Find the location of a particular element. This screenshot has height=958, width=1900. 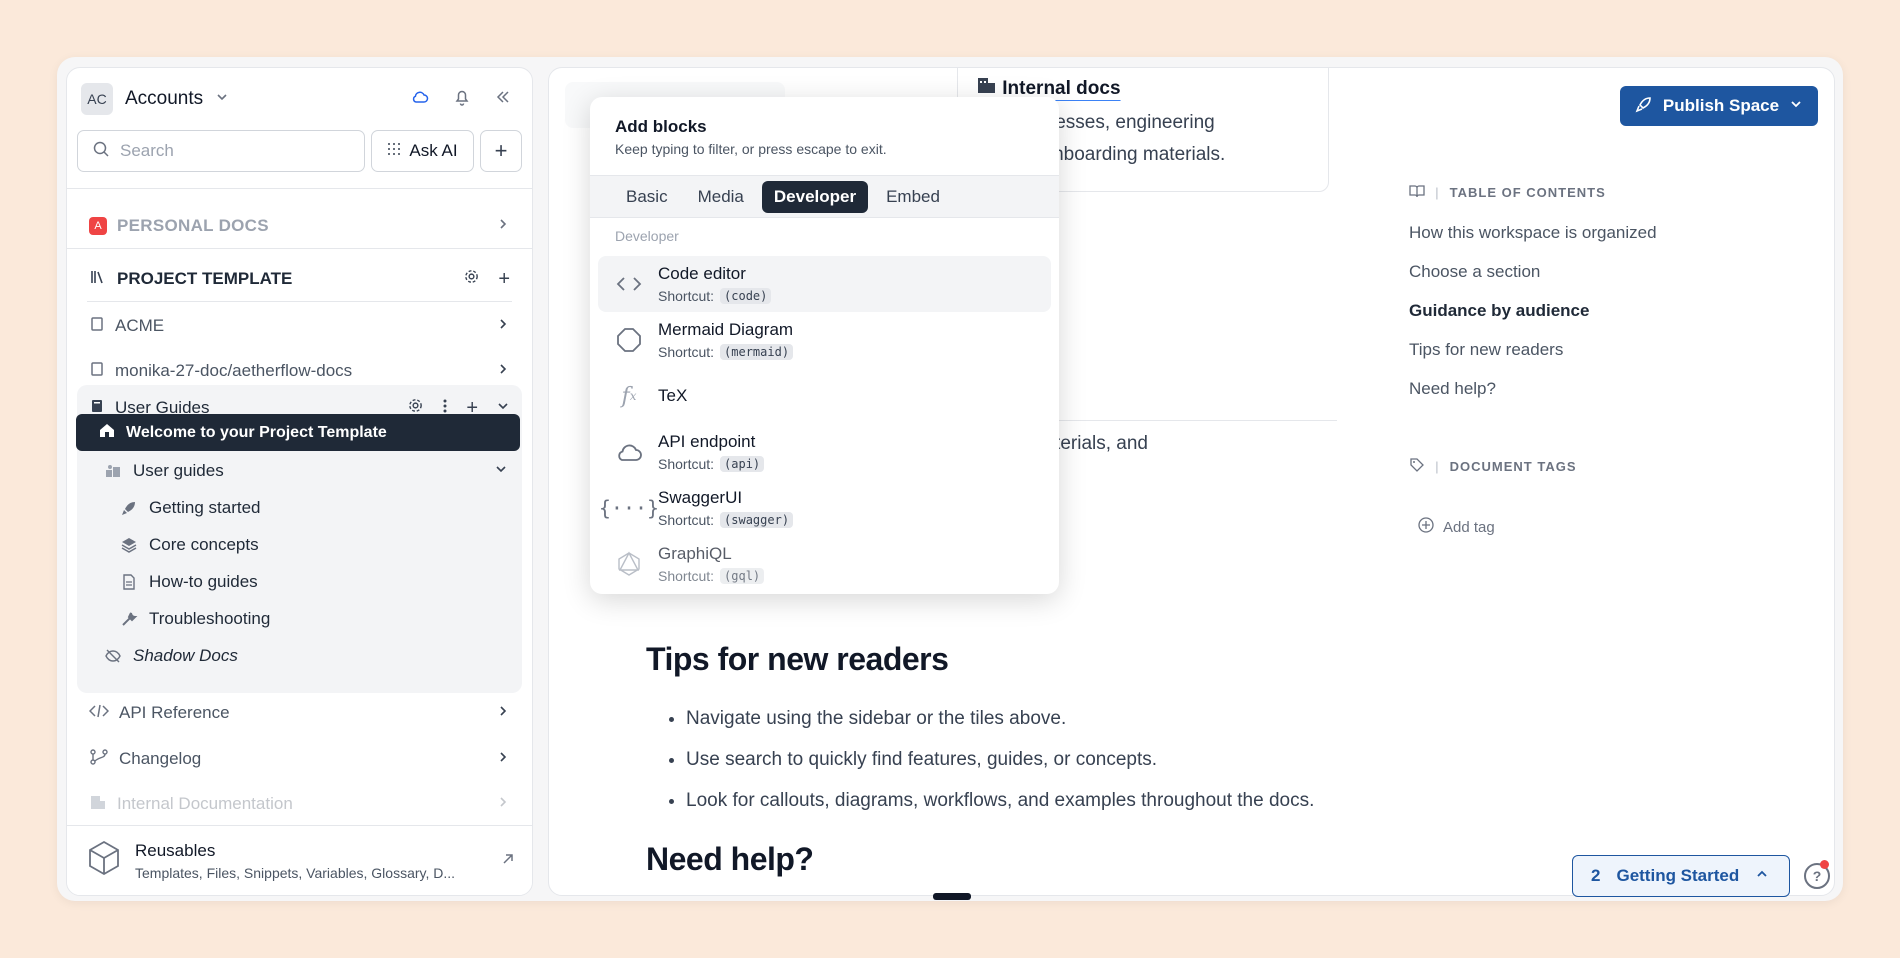

getting-started-count: 2 is located at coordinates (1596, 875).